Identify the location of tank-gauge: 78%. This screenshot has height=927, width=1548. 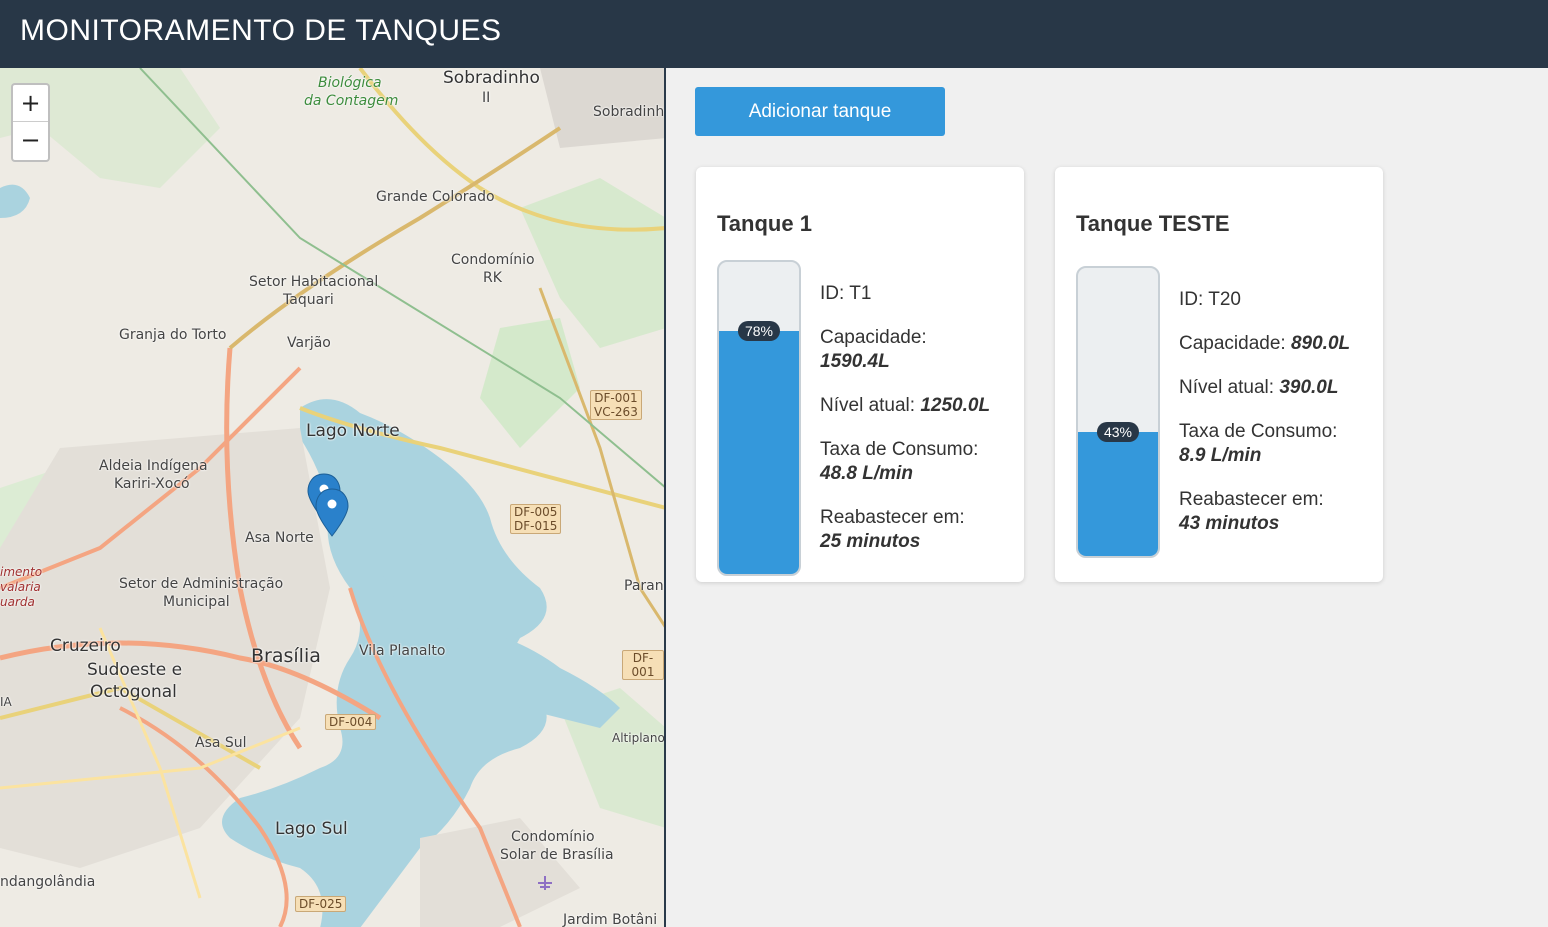
(759, 418).